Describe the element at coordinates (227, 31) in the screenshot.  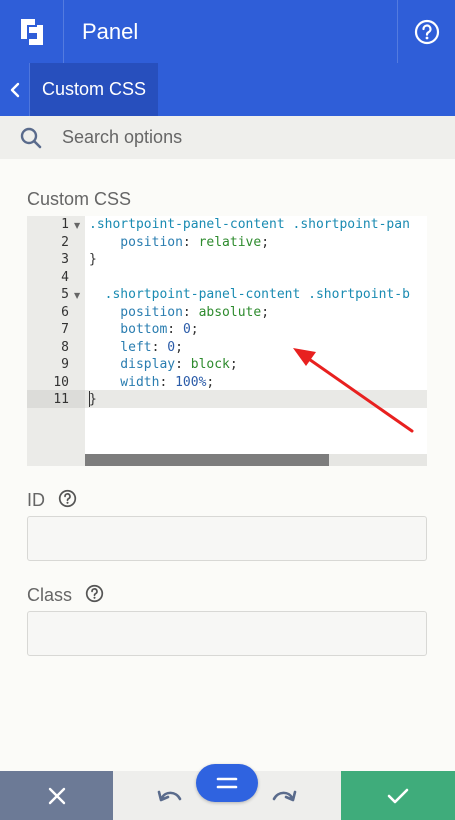
I see `top-bar: Panel` at that location.